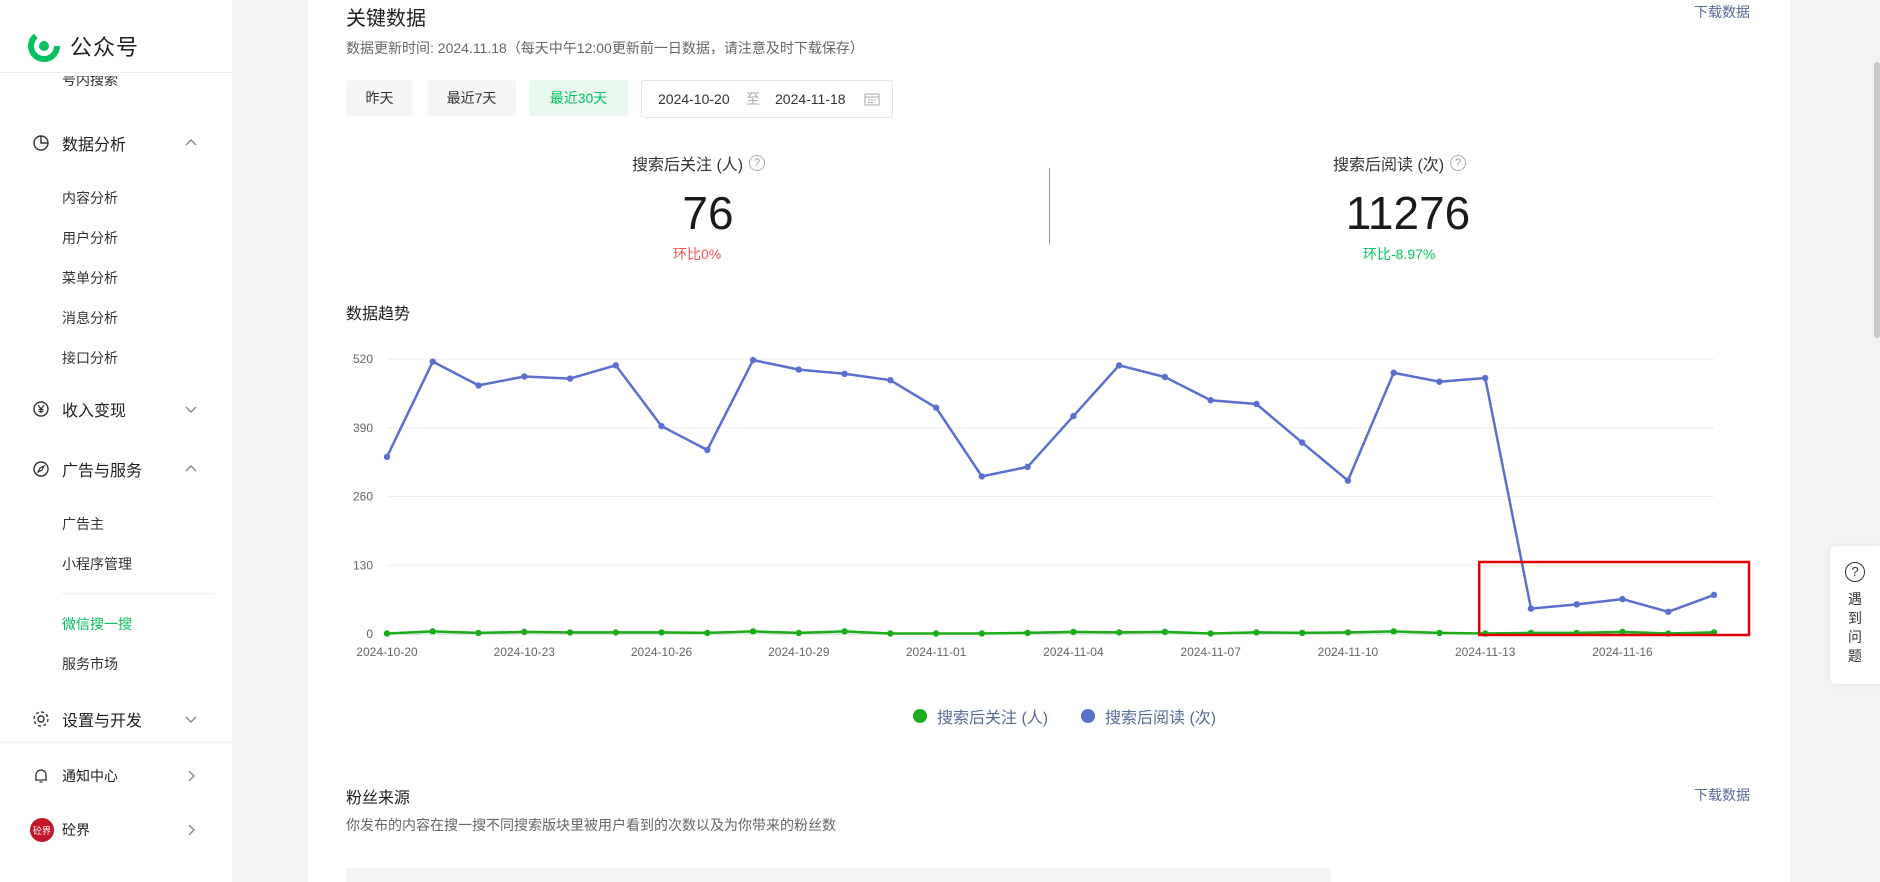  I want to click on y-tick-label: 520, so click(363, 359).